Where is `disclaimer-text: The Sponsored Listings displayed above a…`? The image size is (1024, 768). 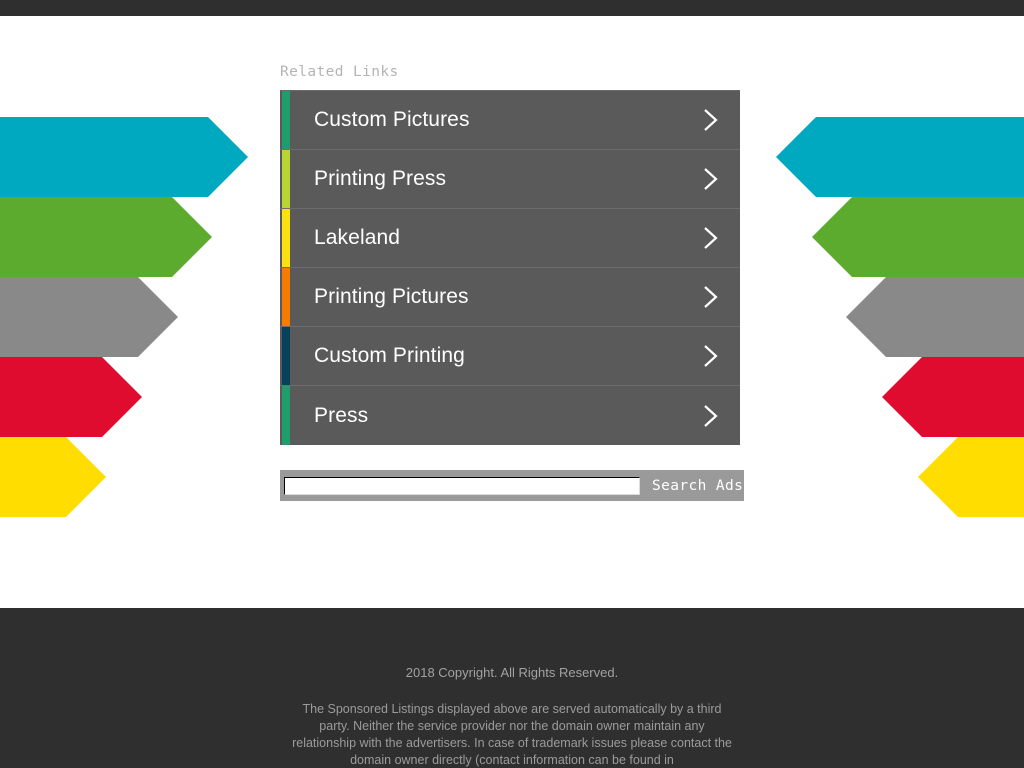
disclaimer-text: The Sponsored Listings displayed above a… is located at coordinates (512, 734).